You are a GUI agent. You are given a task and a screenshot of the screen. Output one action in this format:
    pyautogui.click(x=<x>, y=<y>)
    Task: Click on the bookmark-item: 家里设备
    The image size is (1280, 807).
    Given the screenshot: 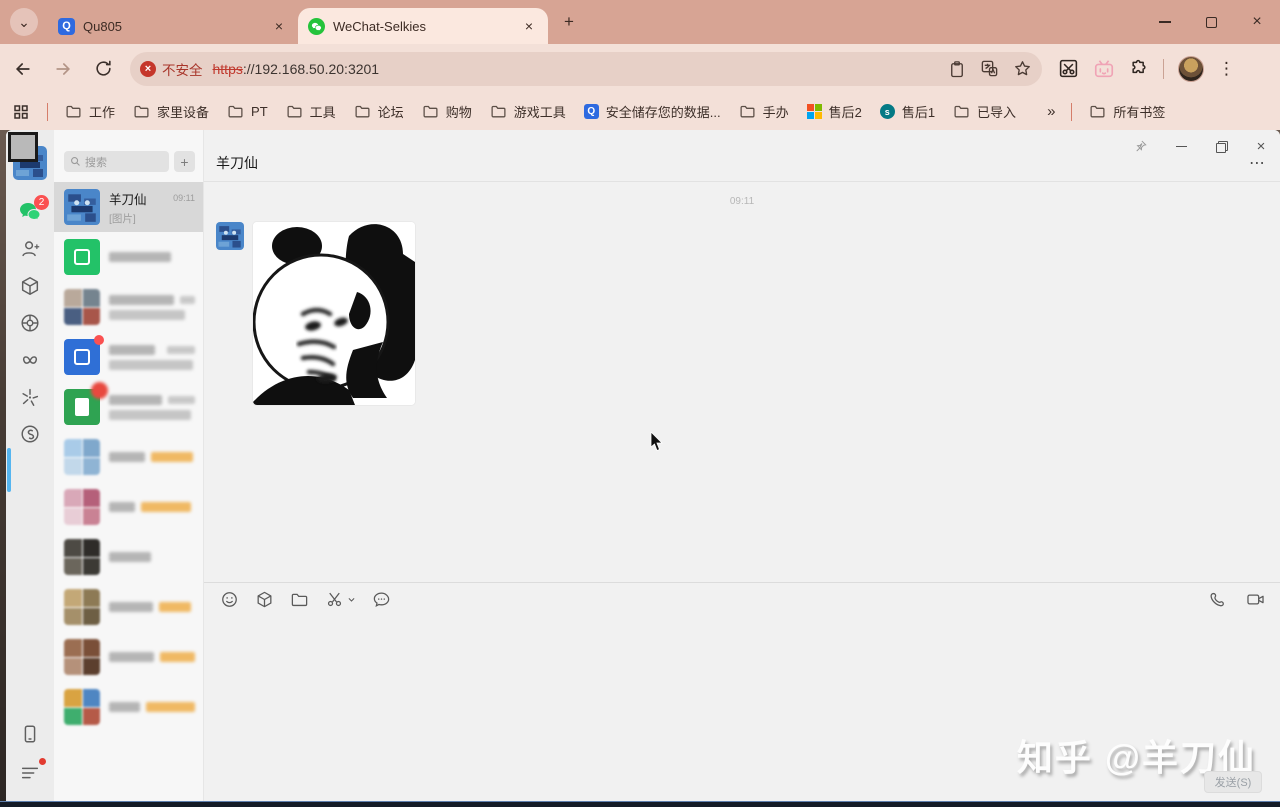 What is the action you would take?
    pyautogui.click(x=171, y=111)
    